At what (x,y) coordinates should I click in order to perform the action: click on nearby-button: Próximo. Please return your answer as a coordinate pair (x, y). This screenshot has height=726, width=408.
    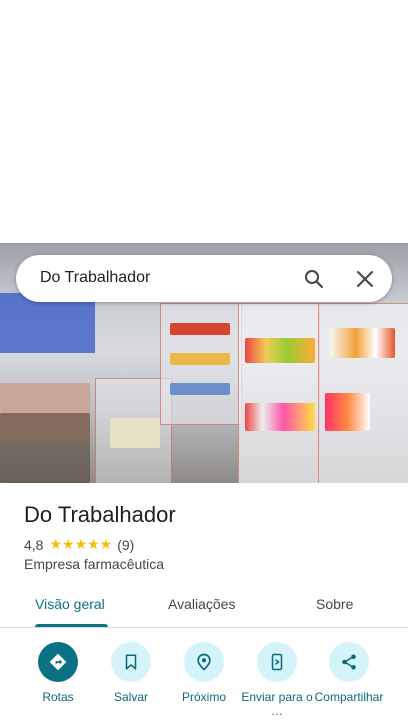
    Looking at the image, I should click on (204, 673).